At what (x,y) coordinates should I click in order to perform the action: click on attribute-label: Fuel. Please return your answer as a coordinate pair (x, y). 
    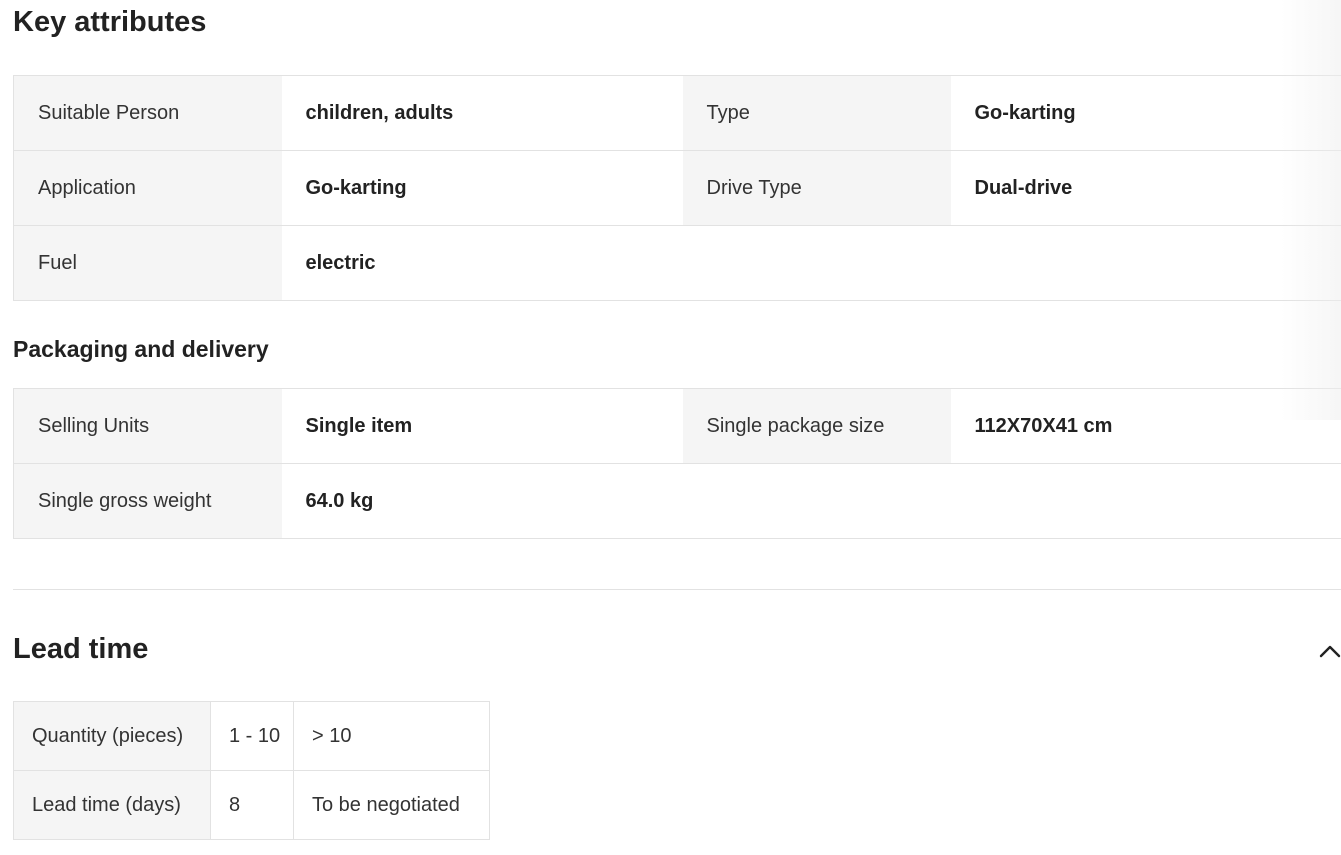
    Looking at the image, I should click on (147, 263).